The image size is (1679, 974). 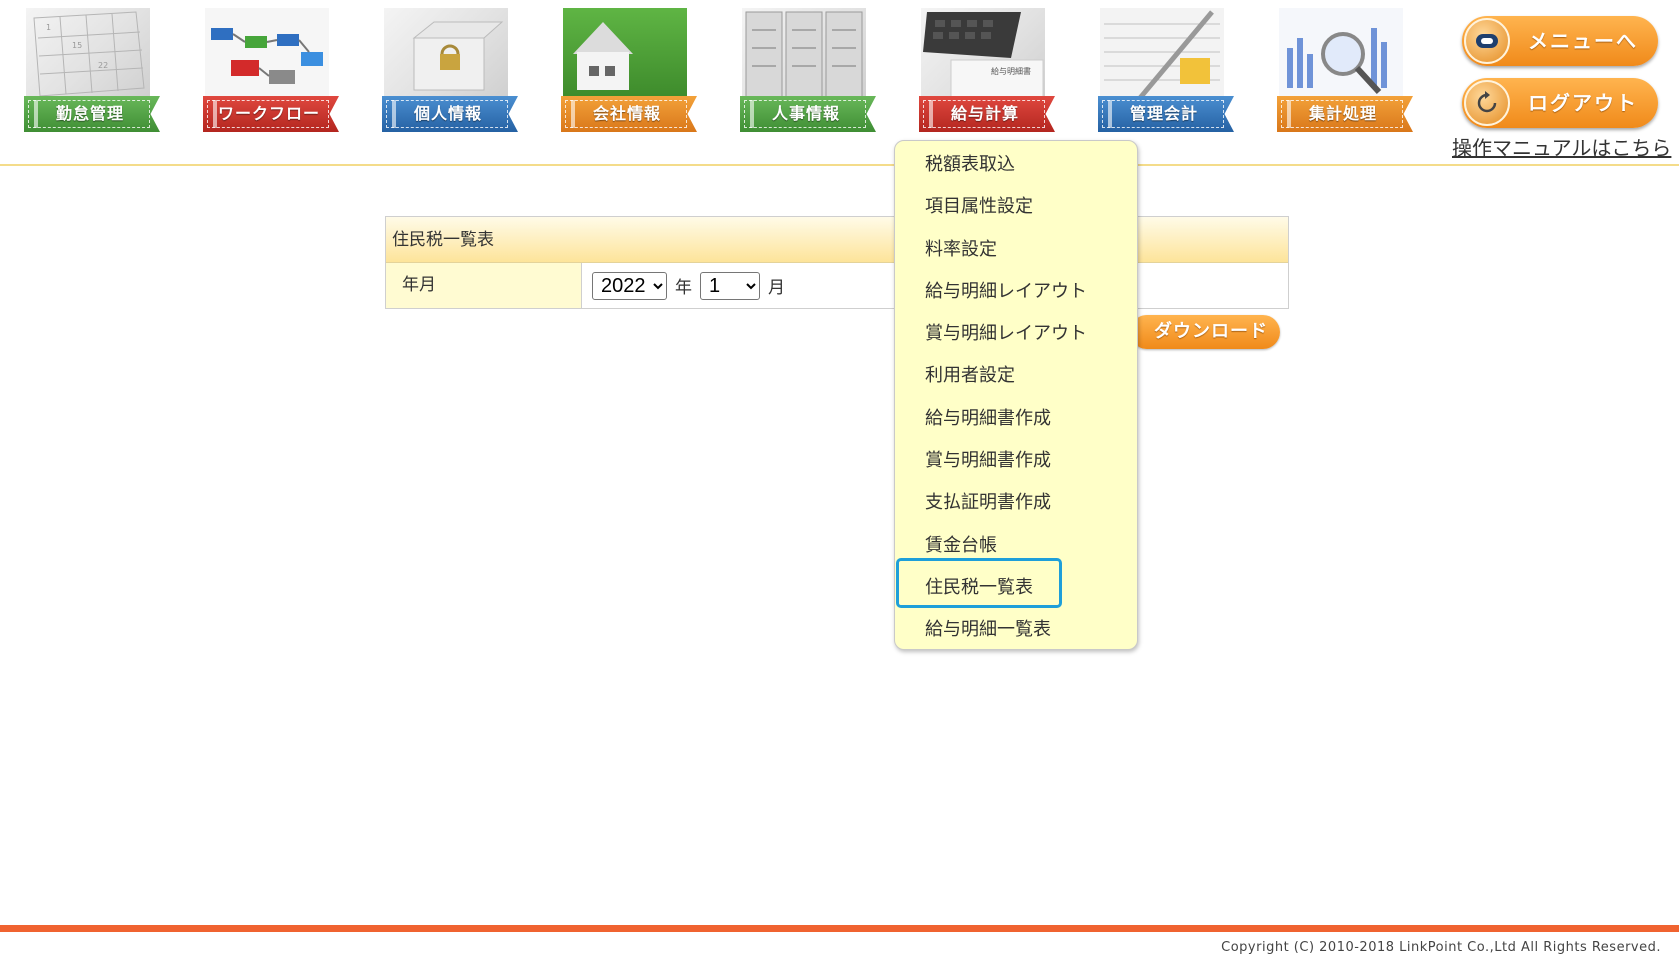 What do you see at coordinates (626, 113) in the screenshot?
I see `nav-label: 会社情報` at bounding box center [626, 113].